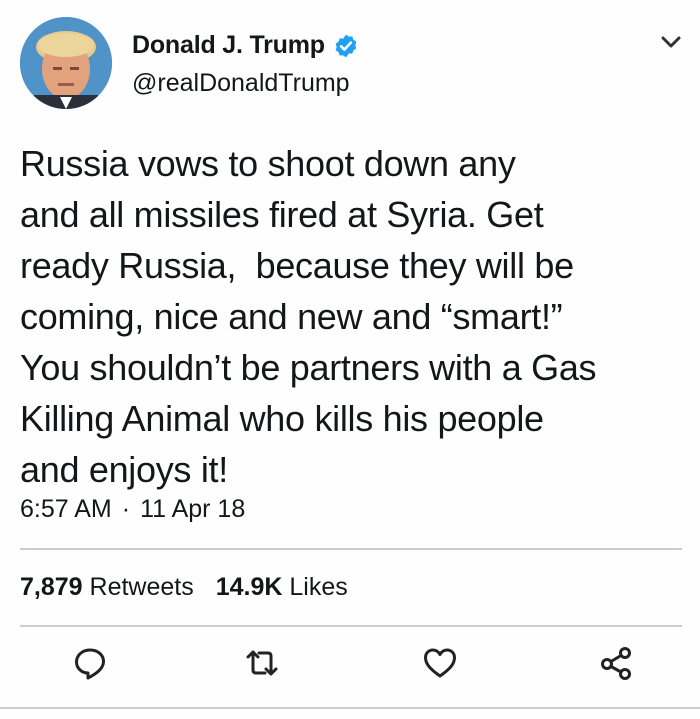 This screenshot has height=719, width=700. Describe the element at coordinates (318, 587) in the screenshot. I see `likes-label: Likes` at that location.